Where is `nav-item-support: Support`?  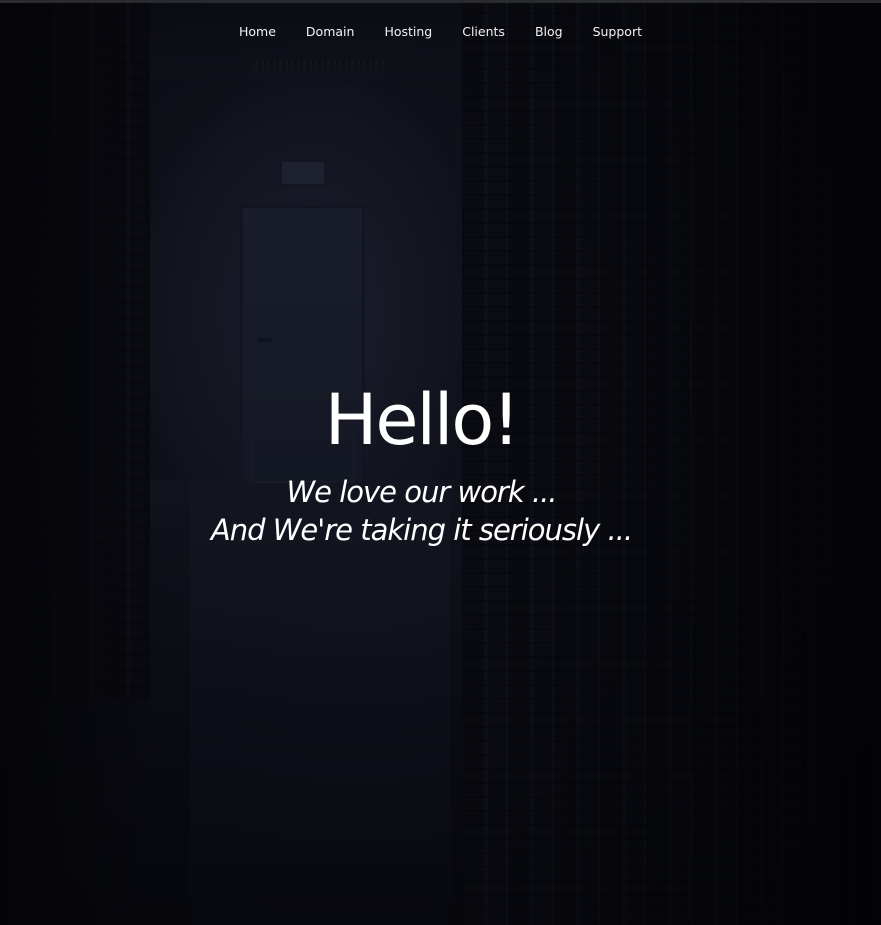
nav-item-support: Support is located at coordinates (617, 32).